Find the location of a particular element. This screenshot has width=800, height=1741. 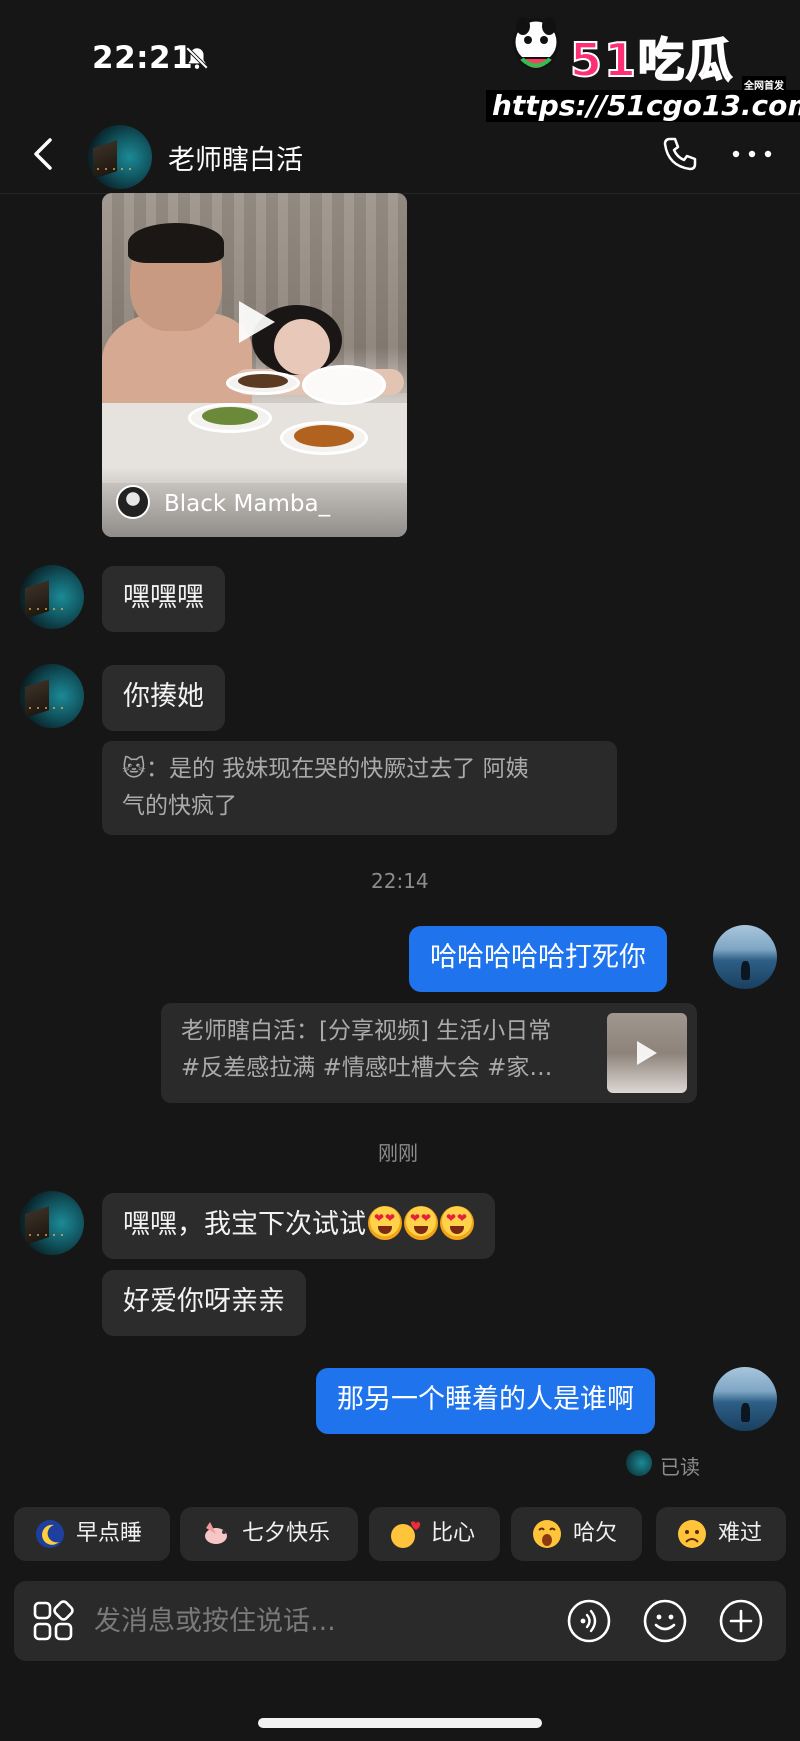

quick-reply-chip: 难过 is located at coordinates (721, 1534).